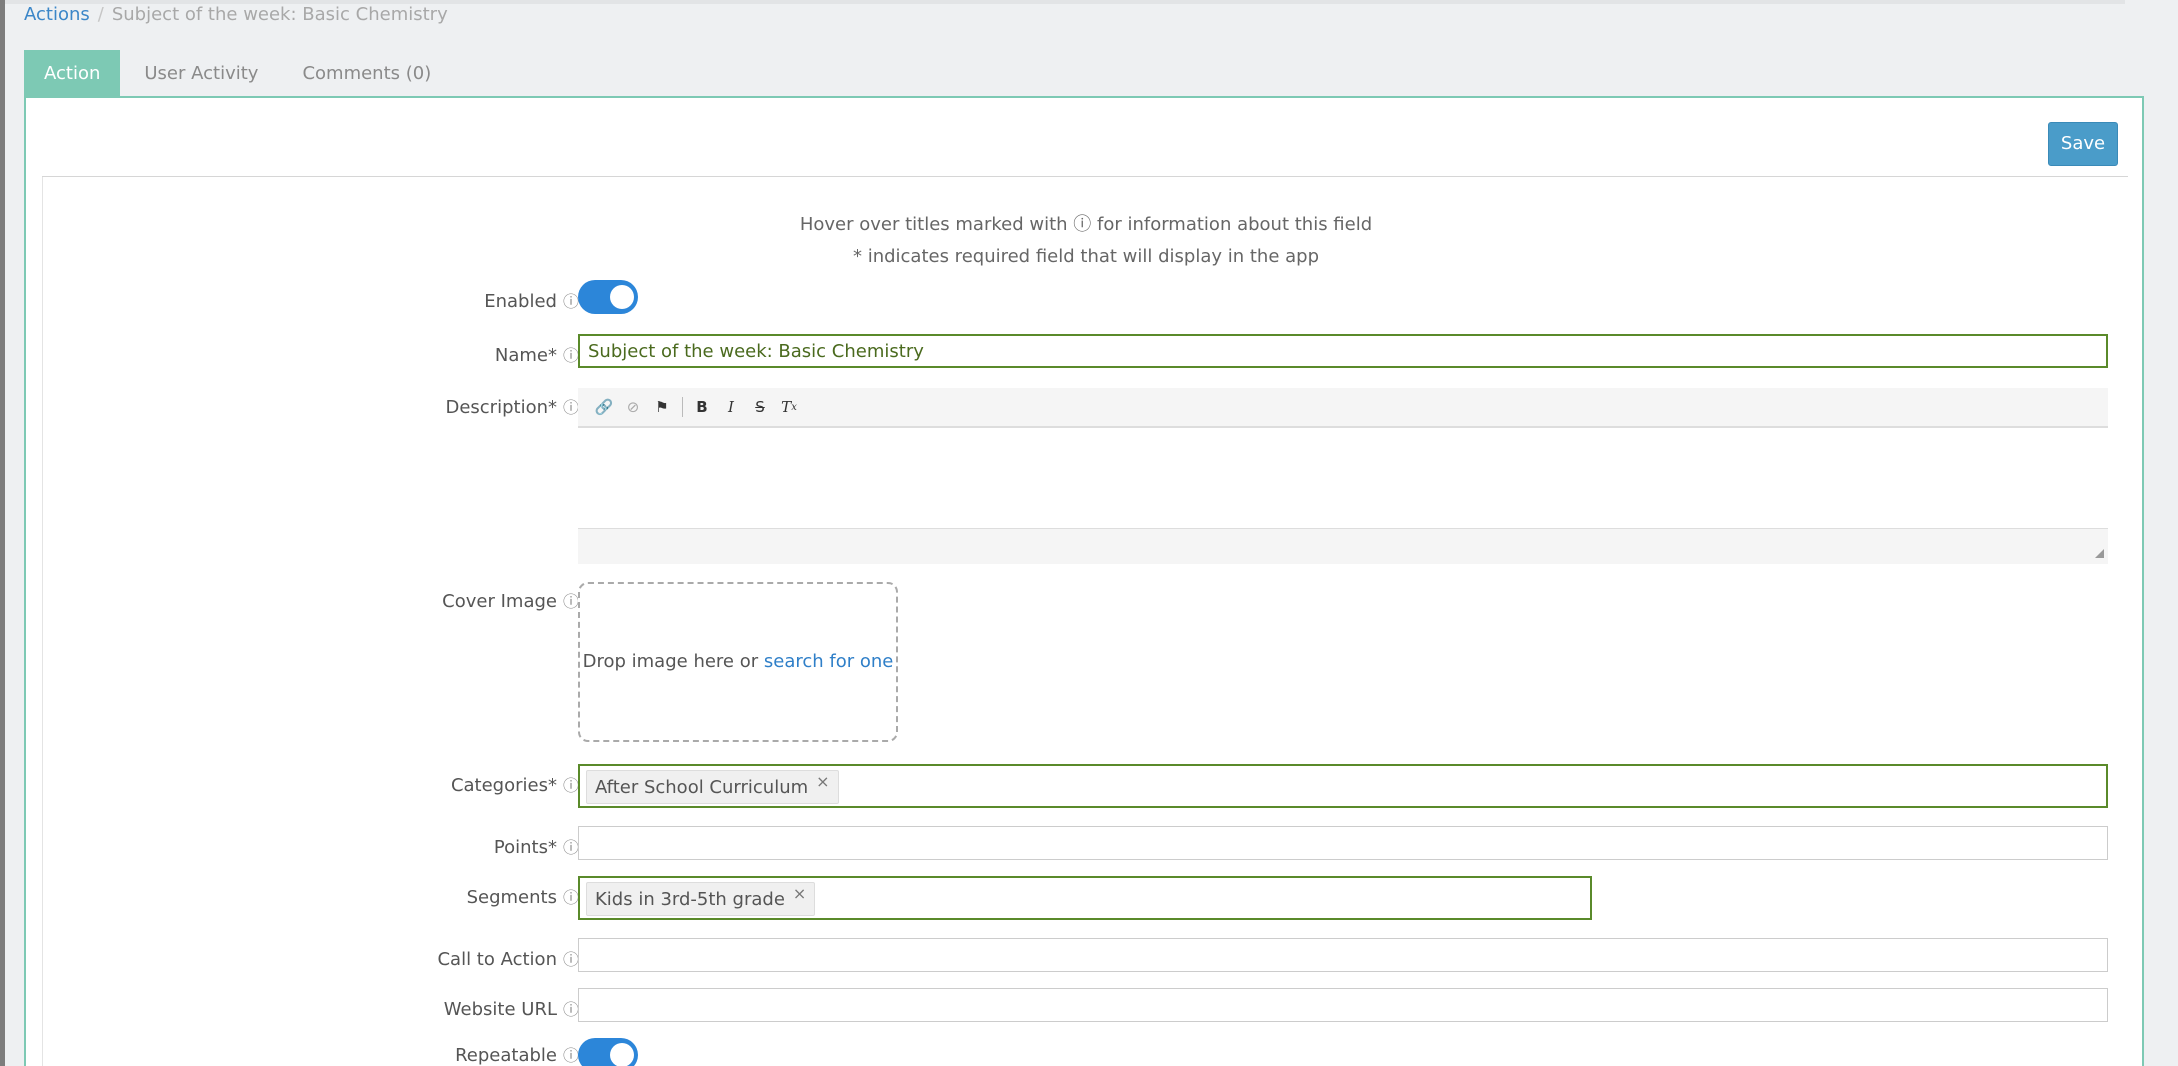  Describe the element at coordinates (510, 601) in the screenshot. I see `cover-image-label: Cover Image ⓘ` at that location.